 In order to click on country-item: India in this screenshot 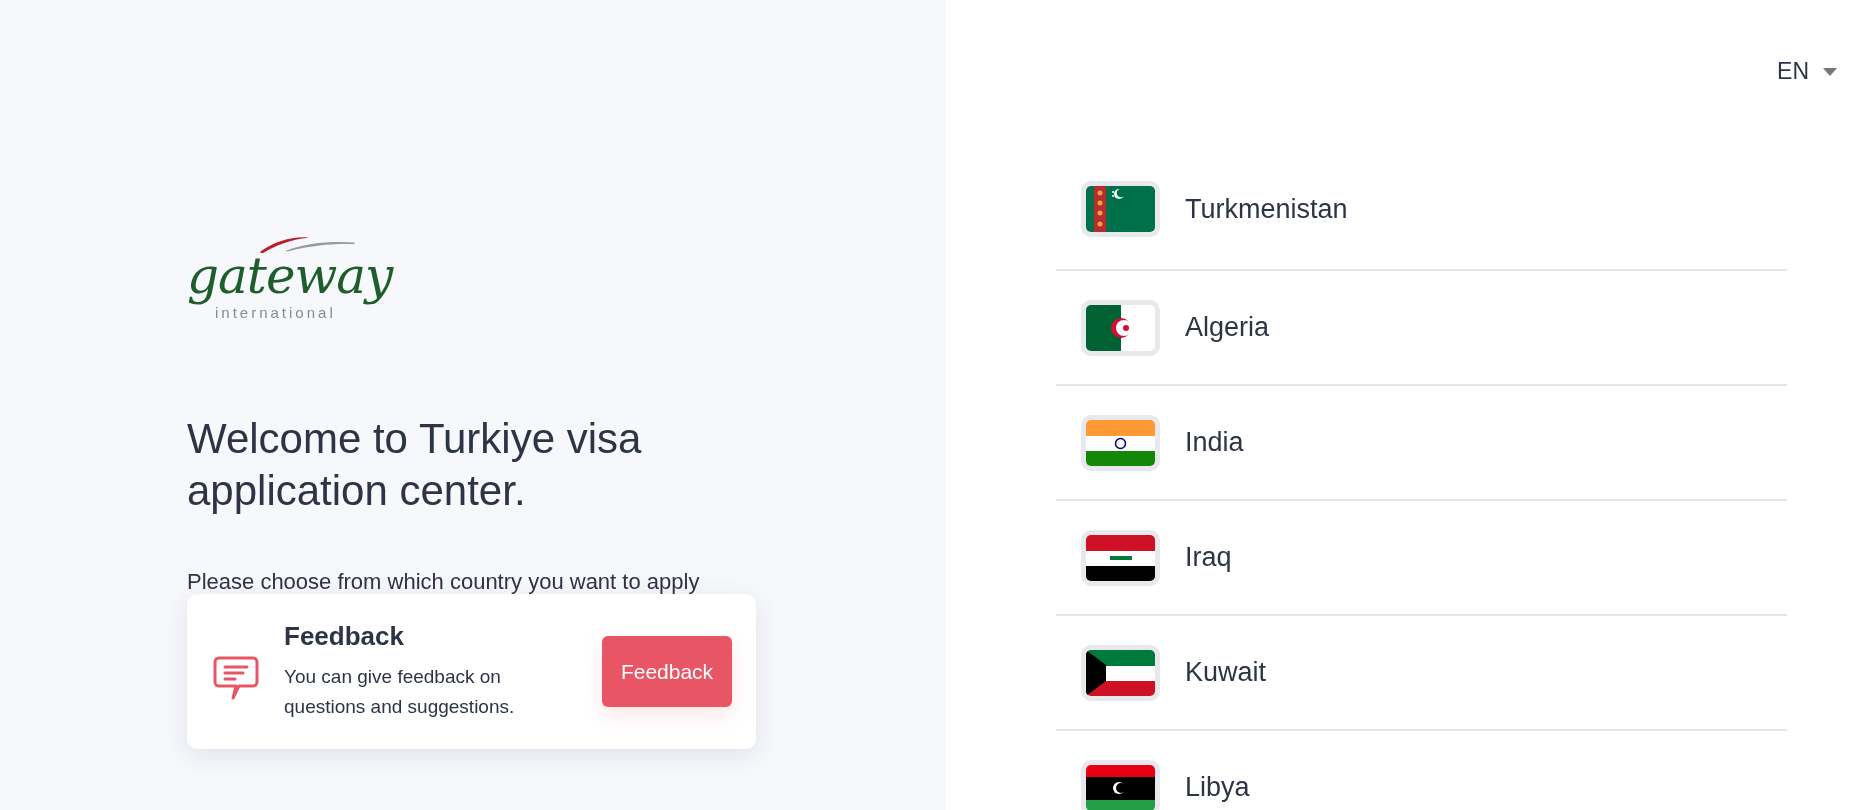, I will do `click(1421, 443)`.